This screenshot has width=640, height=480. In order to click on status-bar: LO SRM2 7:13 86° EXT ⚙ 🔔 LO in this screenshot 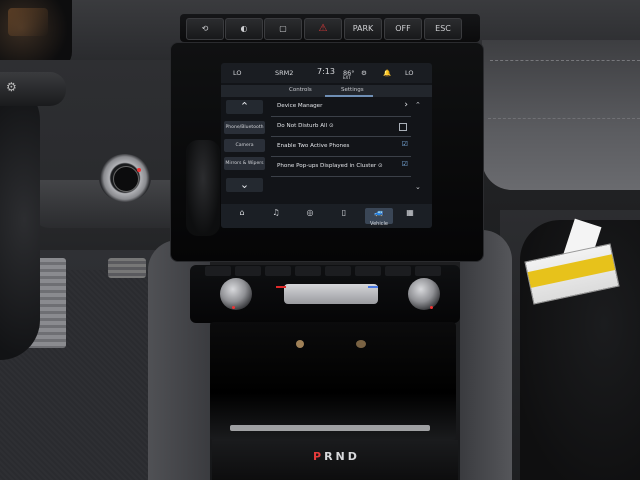, I will do `click(326, 73)`.